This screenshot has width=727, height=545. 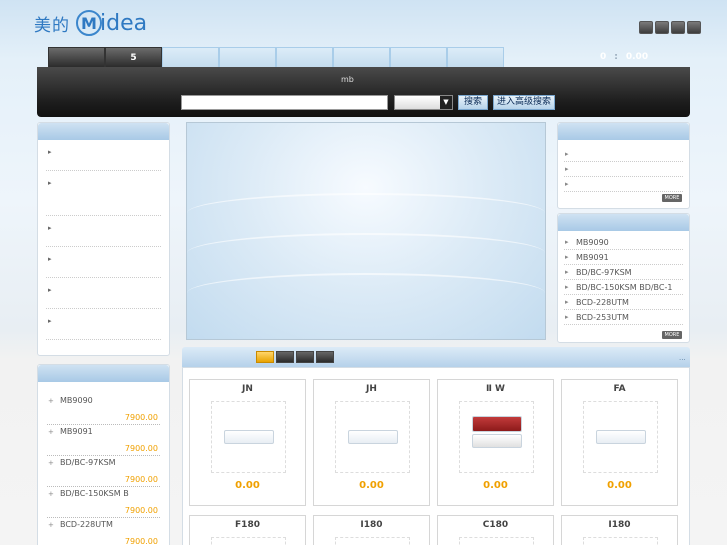 I want to click on product-card: F180, so click(x=247, y=530).